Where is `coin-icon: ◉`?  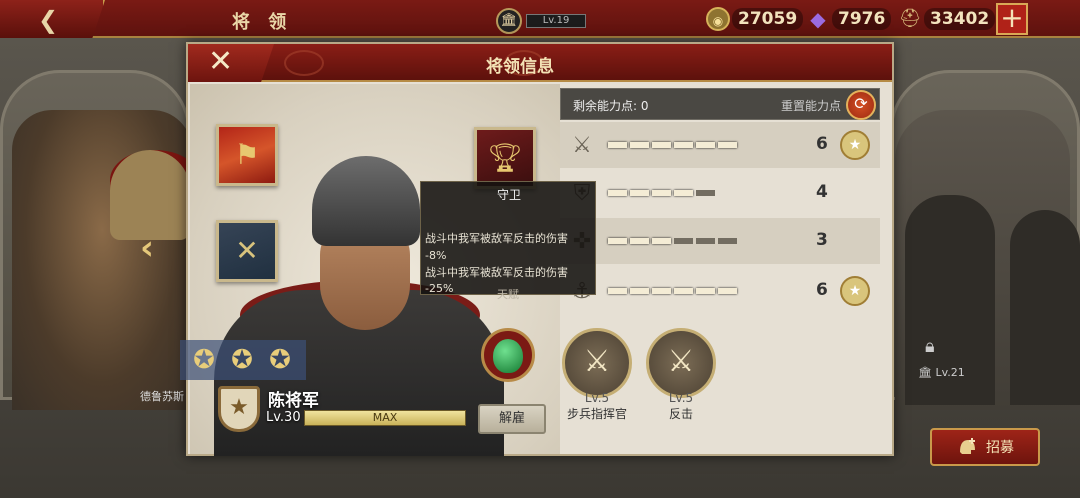 coin-icon: ◉ is located at coordinates (718, 19).